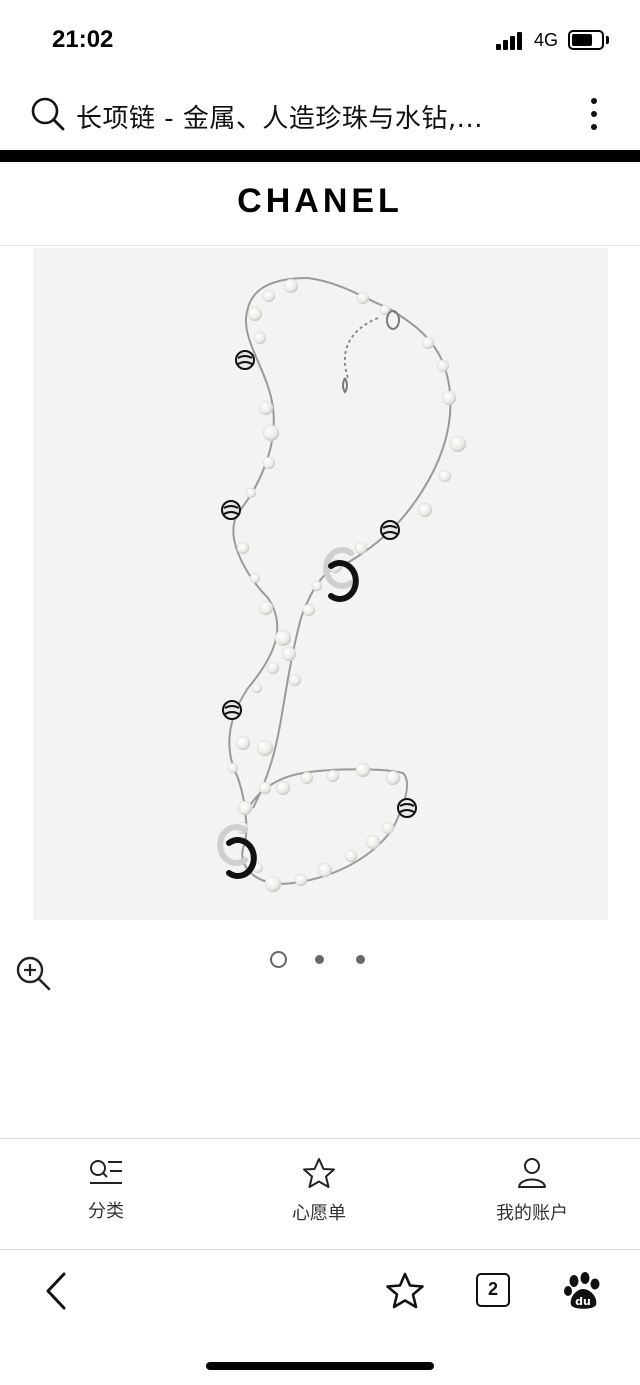 Image resolution: width=640 pixels, height=1385 pixels. What do you see at coordinates (83, 39) in the screenshot?
I see `status-time: 21:02` at bounding box center [83, 39].